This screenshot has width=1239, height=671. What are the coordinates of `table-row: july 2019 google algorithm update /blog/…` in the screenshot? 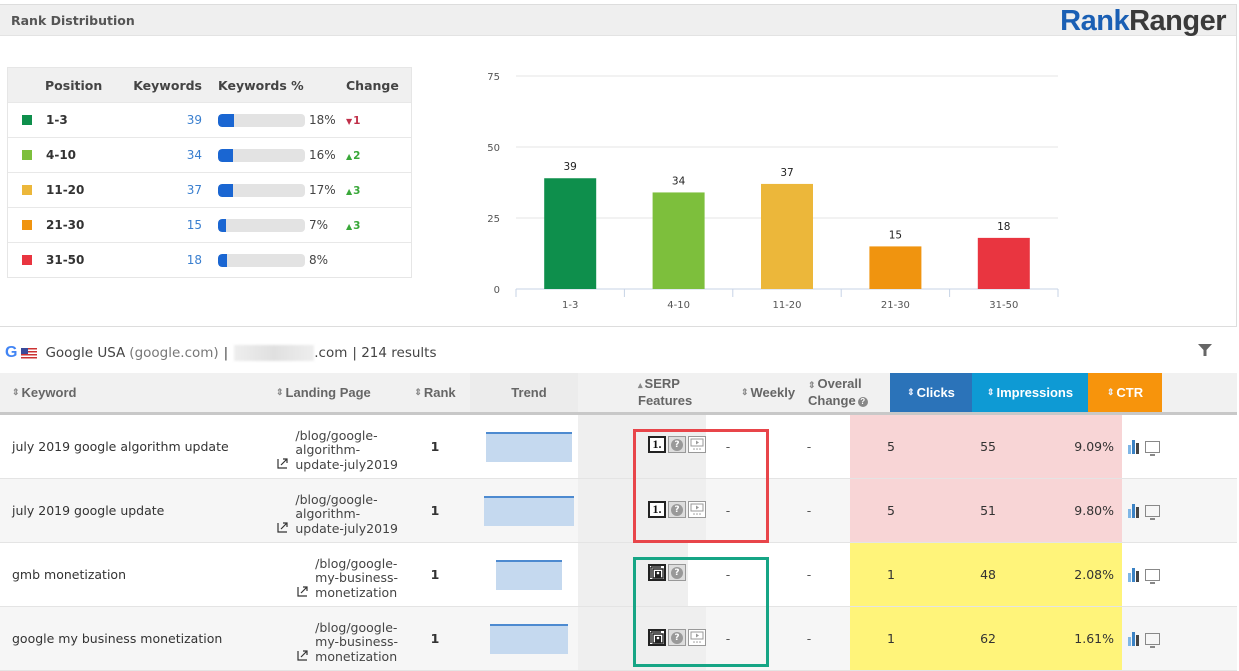 It's located at (618, 447).